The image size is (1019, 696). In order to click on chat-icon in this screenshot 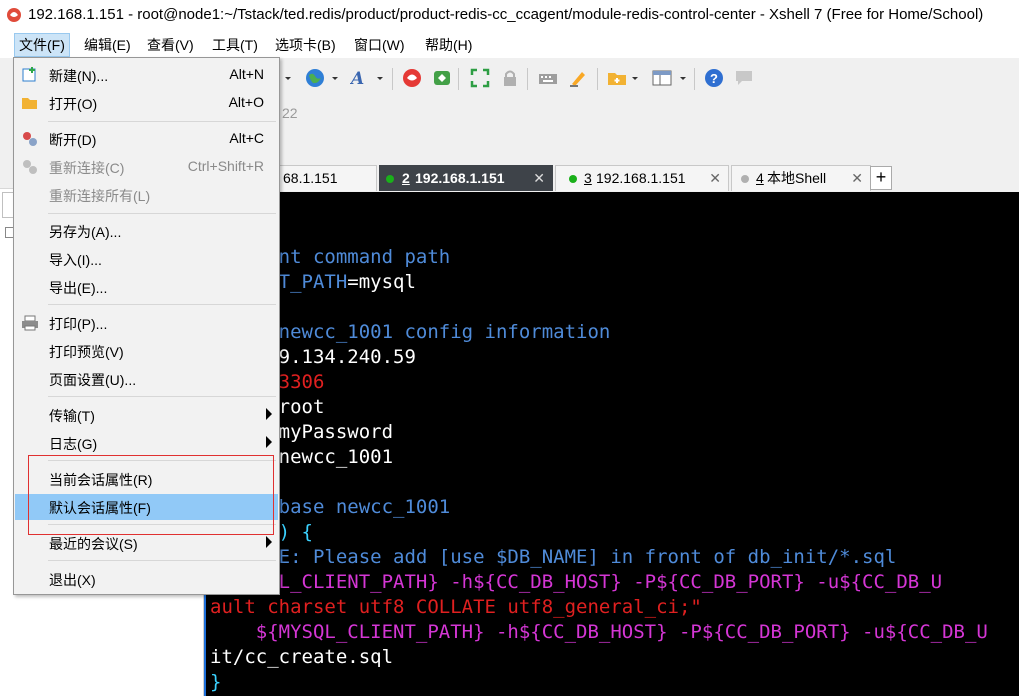, I will do `click(744, 78)`.